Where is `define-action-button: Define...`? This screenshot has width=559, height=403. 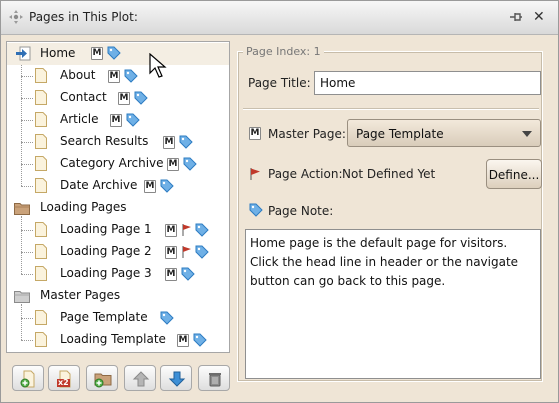 define-action-button: Define... is located at coordinates (514, 174).